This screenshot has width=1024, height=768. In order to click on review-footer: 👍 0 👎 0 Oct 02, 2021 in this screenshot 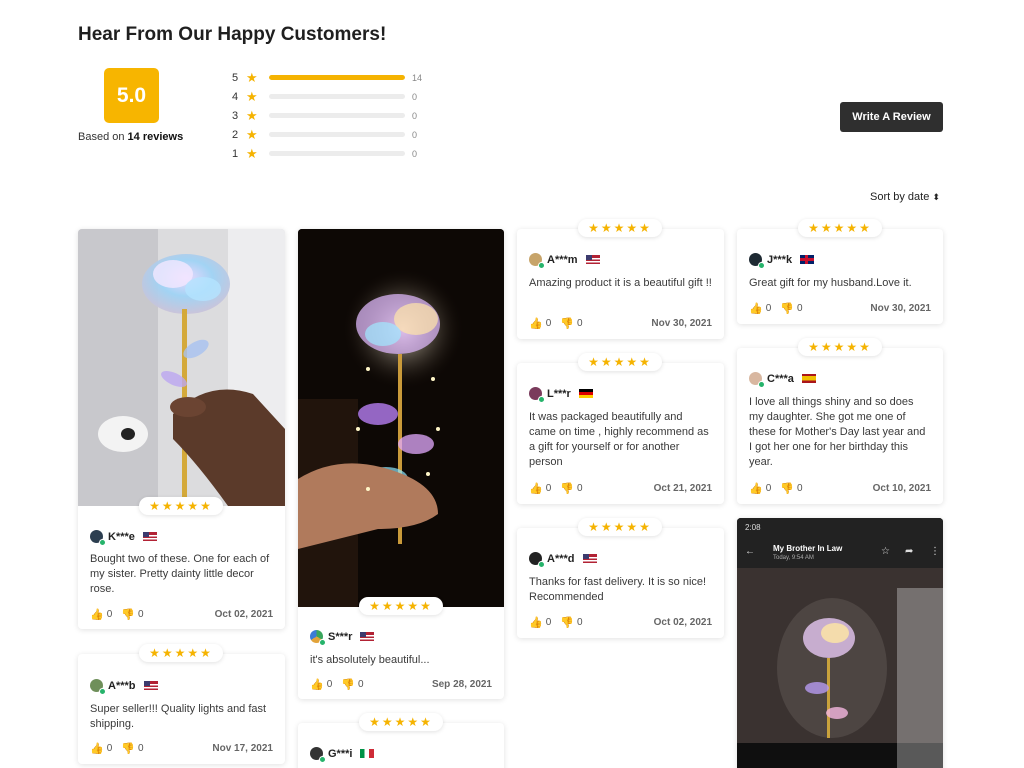, I will do `click(181, 614)`.